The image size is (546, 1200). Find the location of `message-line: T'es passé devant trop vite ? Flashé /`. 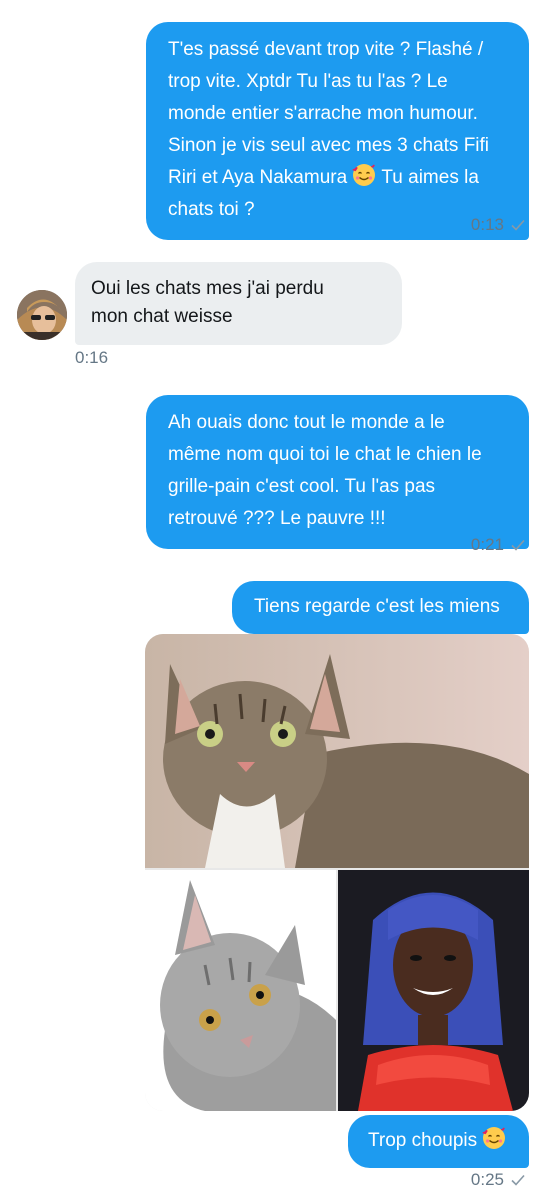

message-line: T'es passé devant trop vite ? Flashé / is located at coordinates (326, 49).